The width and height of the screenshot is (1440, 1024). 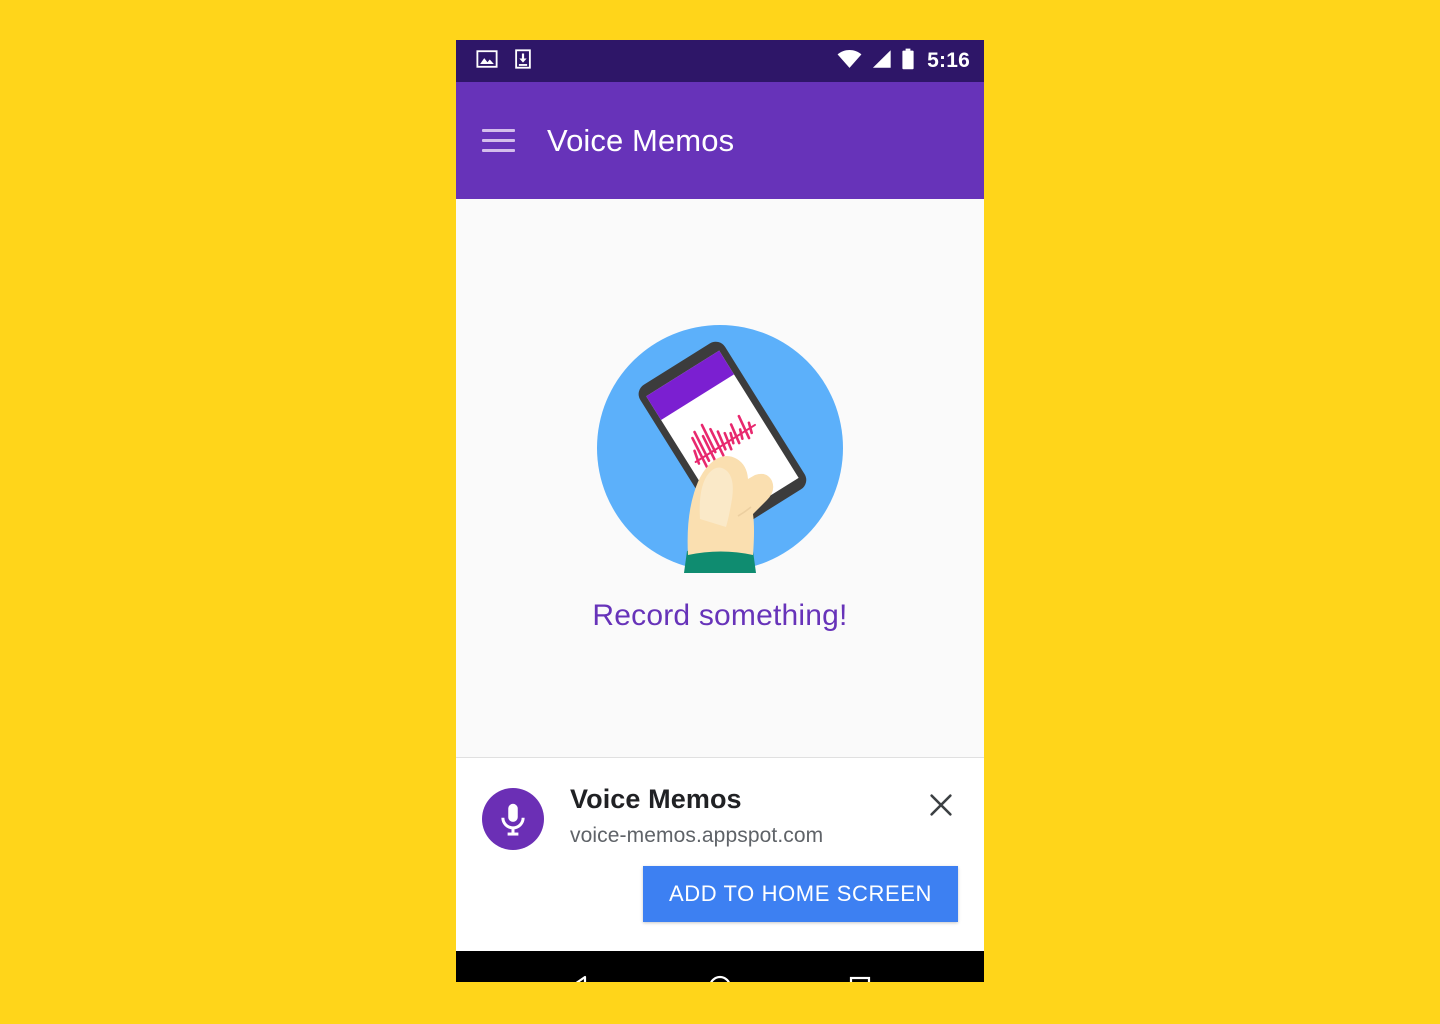 I want to click on banner-actions: ADD TO HOME SCREEN, so click(x=720, y=894).